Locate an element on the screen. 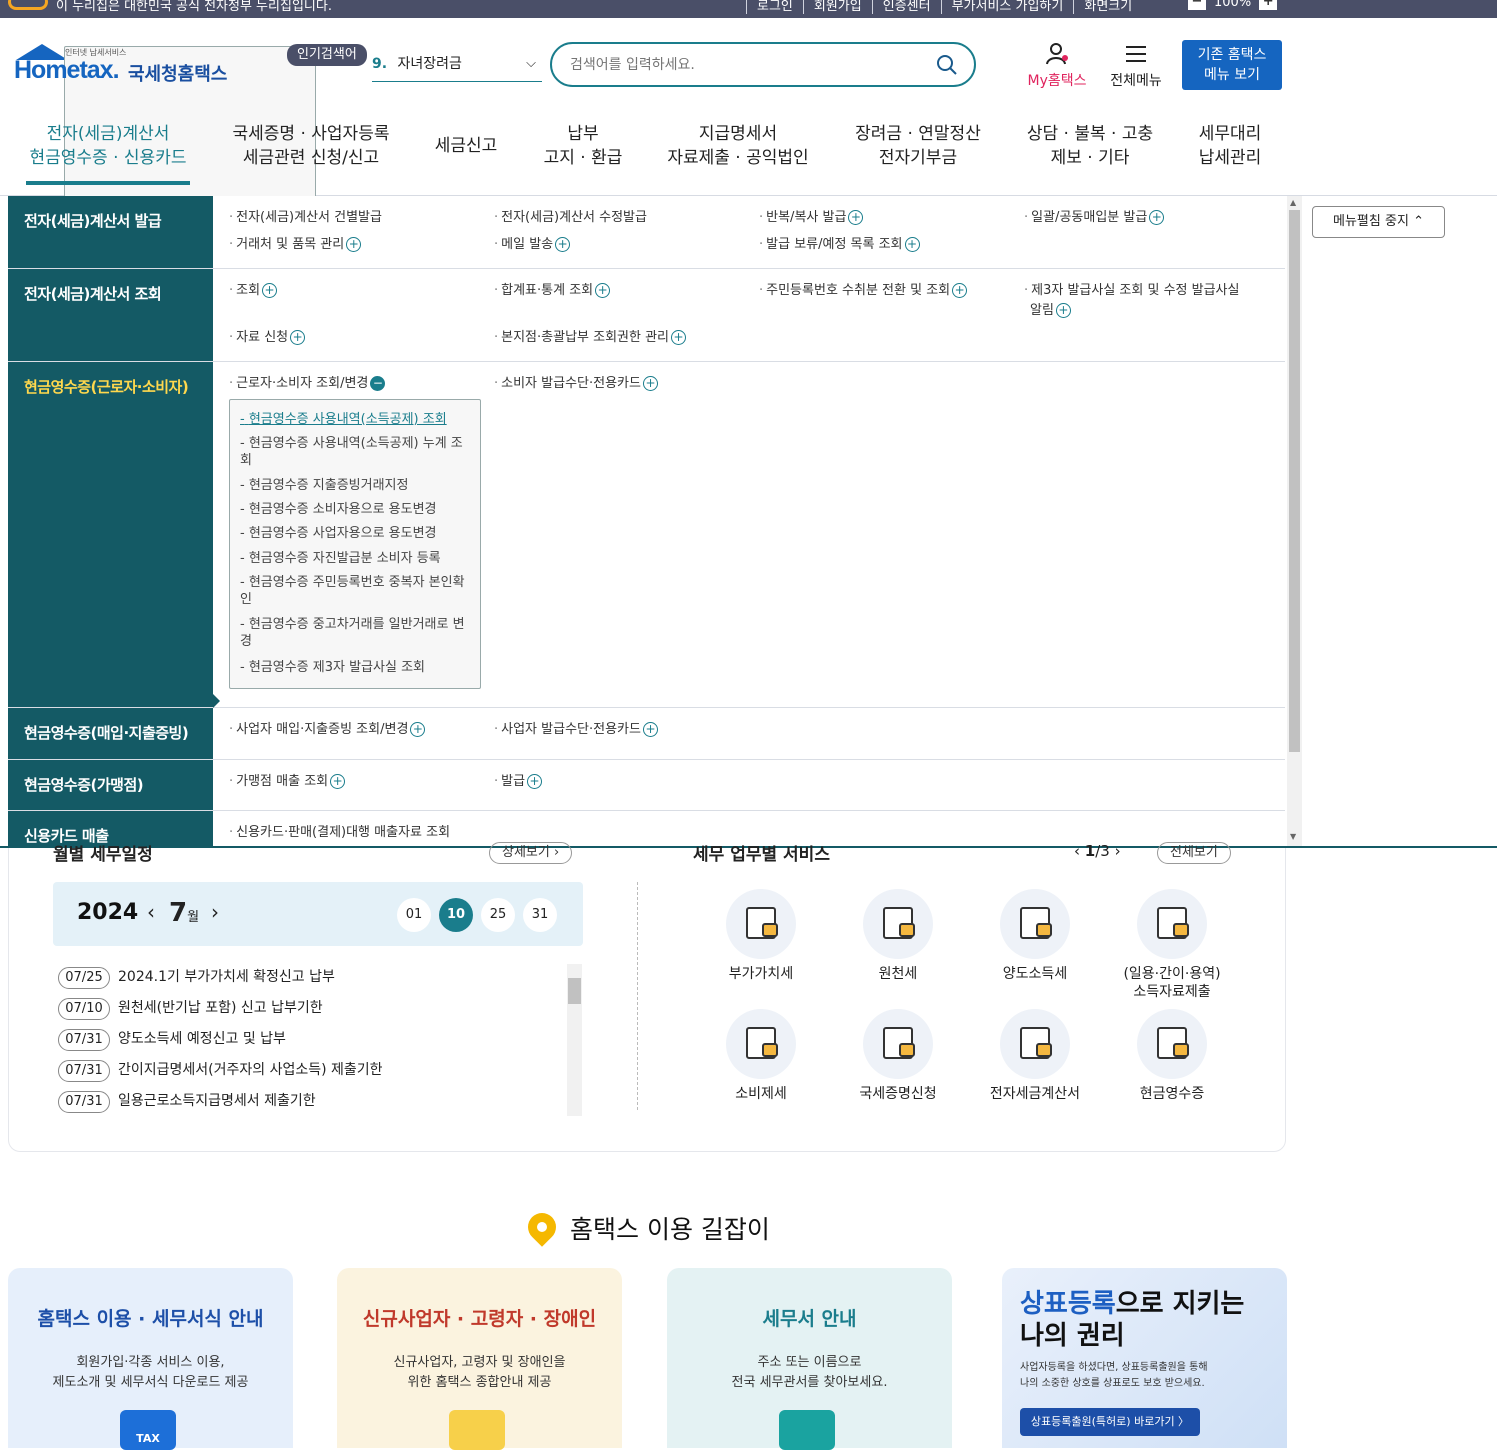 The image size is (1497, 1450). gnb-item-statement: 지급명세서 자료제출 · 공익법인 is located at coordinates (738, 146).